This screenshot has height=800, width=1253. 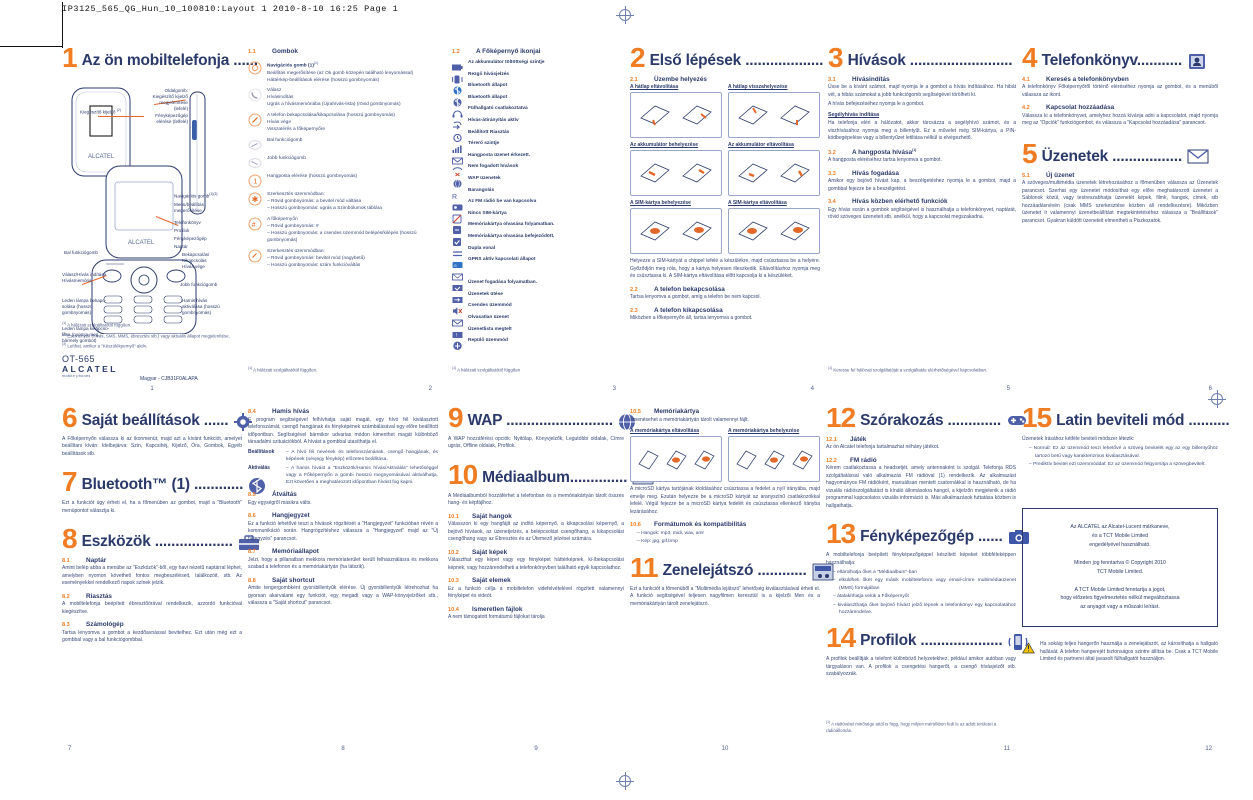 What do you see at coordinates (757, 203) in the screenshot?
I see `illustration-caption: A SIM-kártya eltávolítása` at bounding box center [757, 203].